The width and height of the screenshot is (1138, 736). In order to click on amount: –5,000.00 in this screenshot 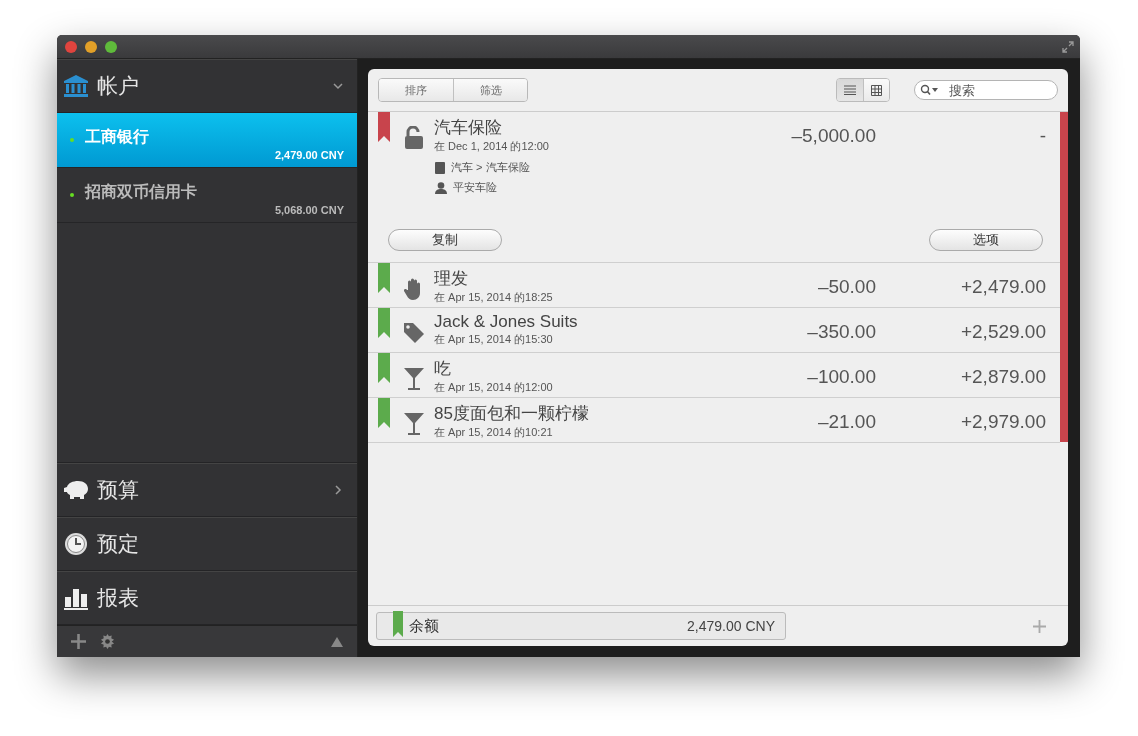, I will do `click(833, 135)`.